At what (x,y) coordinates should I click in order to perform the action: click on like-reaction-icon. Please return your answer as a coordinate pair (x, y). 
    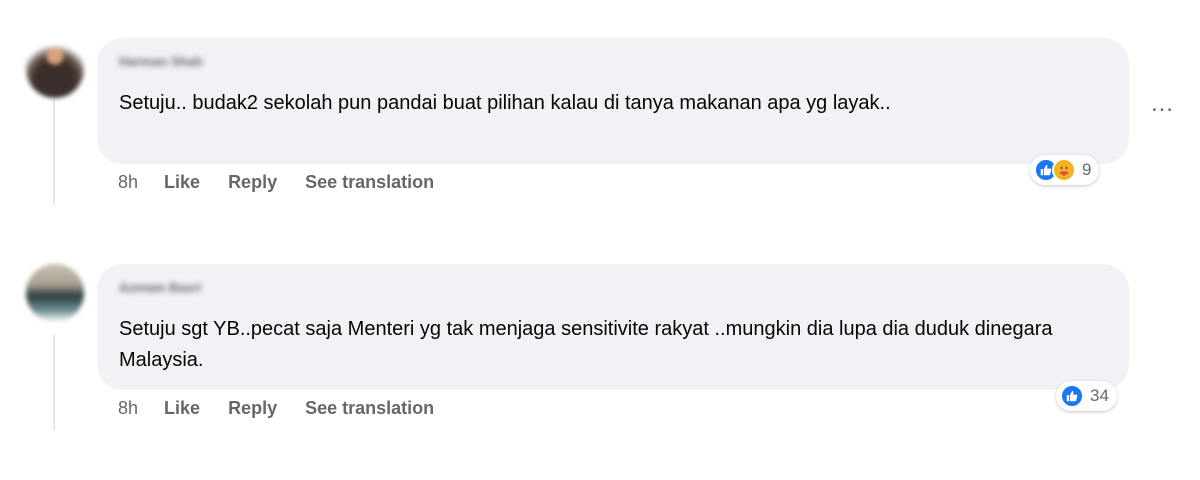
    Looking at the image, I should click on (1072, 396).